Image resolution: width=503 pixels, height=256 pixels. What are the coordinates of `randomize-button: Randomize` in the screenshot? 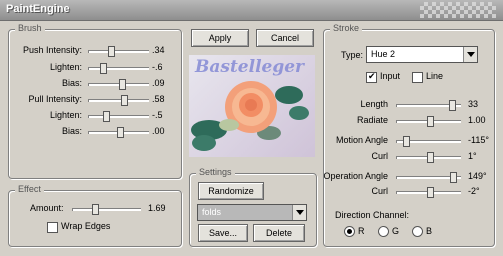 It's located at (231, 191).